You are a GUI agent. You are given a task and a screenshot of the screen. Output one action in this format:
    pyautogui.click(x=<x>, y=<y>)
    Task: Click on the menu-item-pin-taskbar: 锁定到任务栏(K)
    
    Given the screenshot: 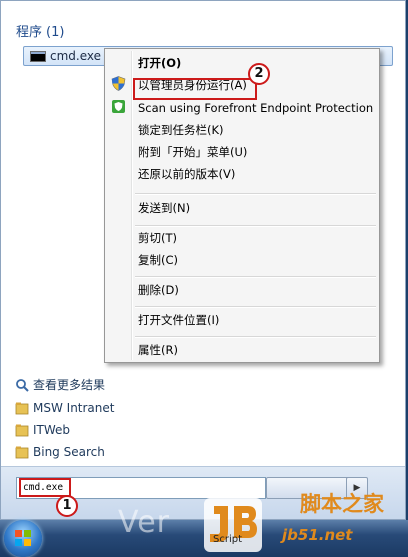 What is the action you would take?
    pyautogui.click(x=181, y=130)
    